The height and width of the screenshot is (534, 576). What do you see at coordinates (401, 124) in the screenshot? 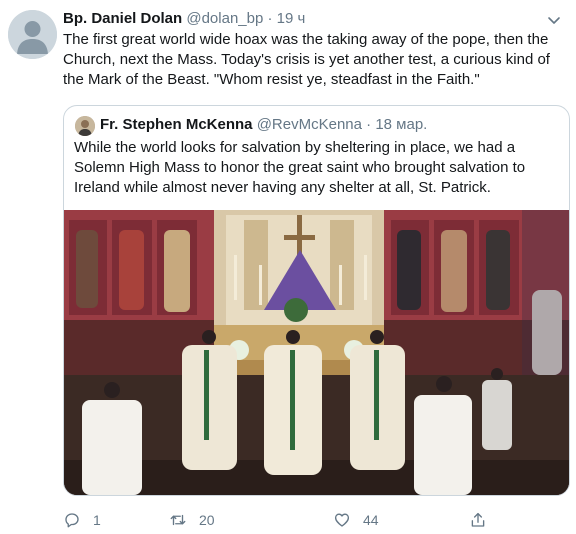
I see `quoted-tweet-timestamp: 18 мар.` at bounding box center [401, 124].